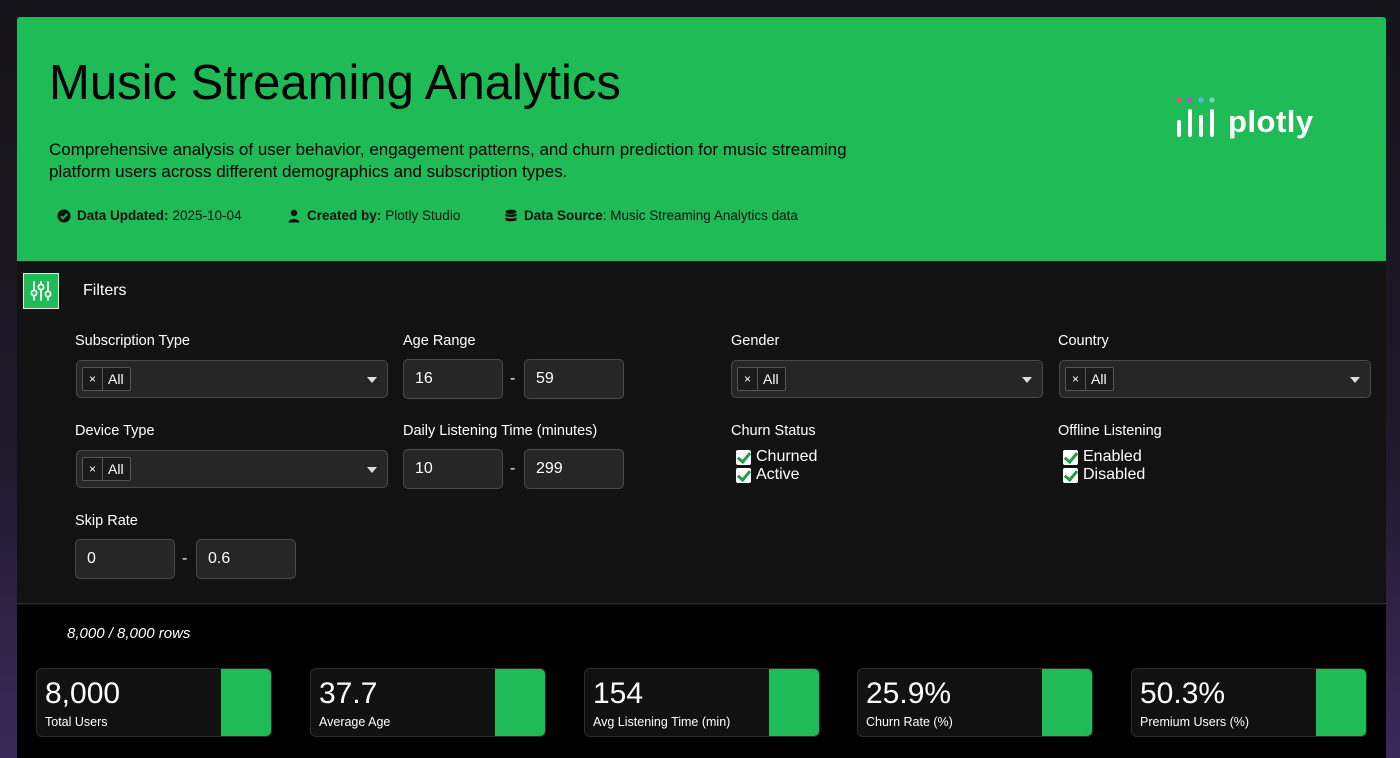  Describe the element at coordinates (83, 693) in the screenshot. I see `kpi-value: 8,000` at that location.